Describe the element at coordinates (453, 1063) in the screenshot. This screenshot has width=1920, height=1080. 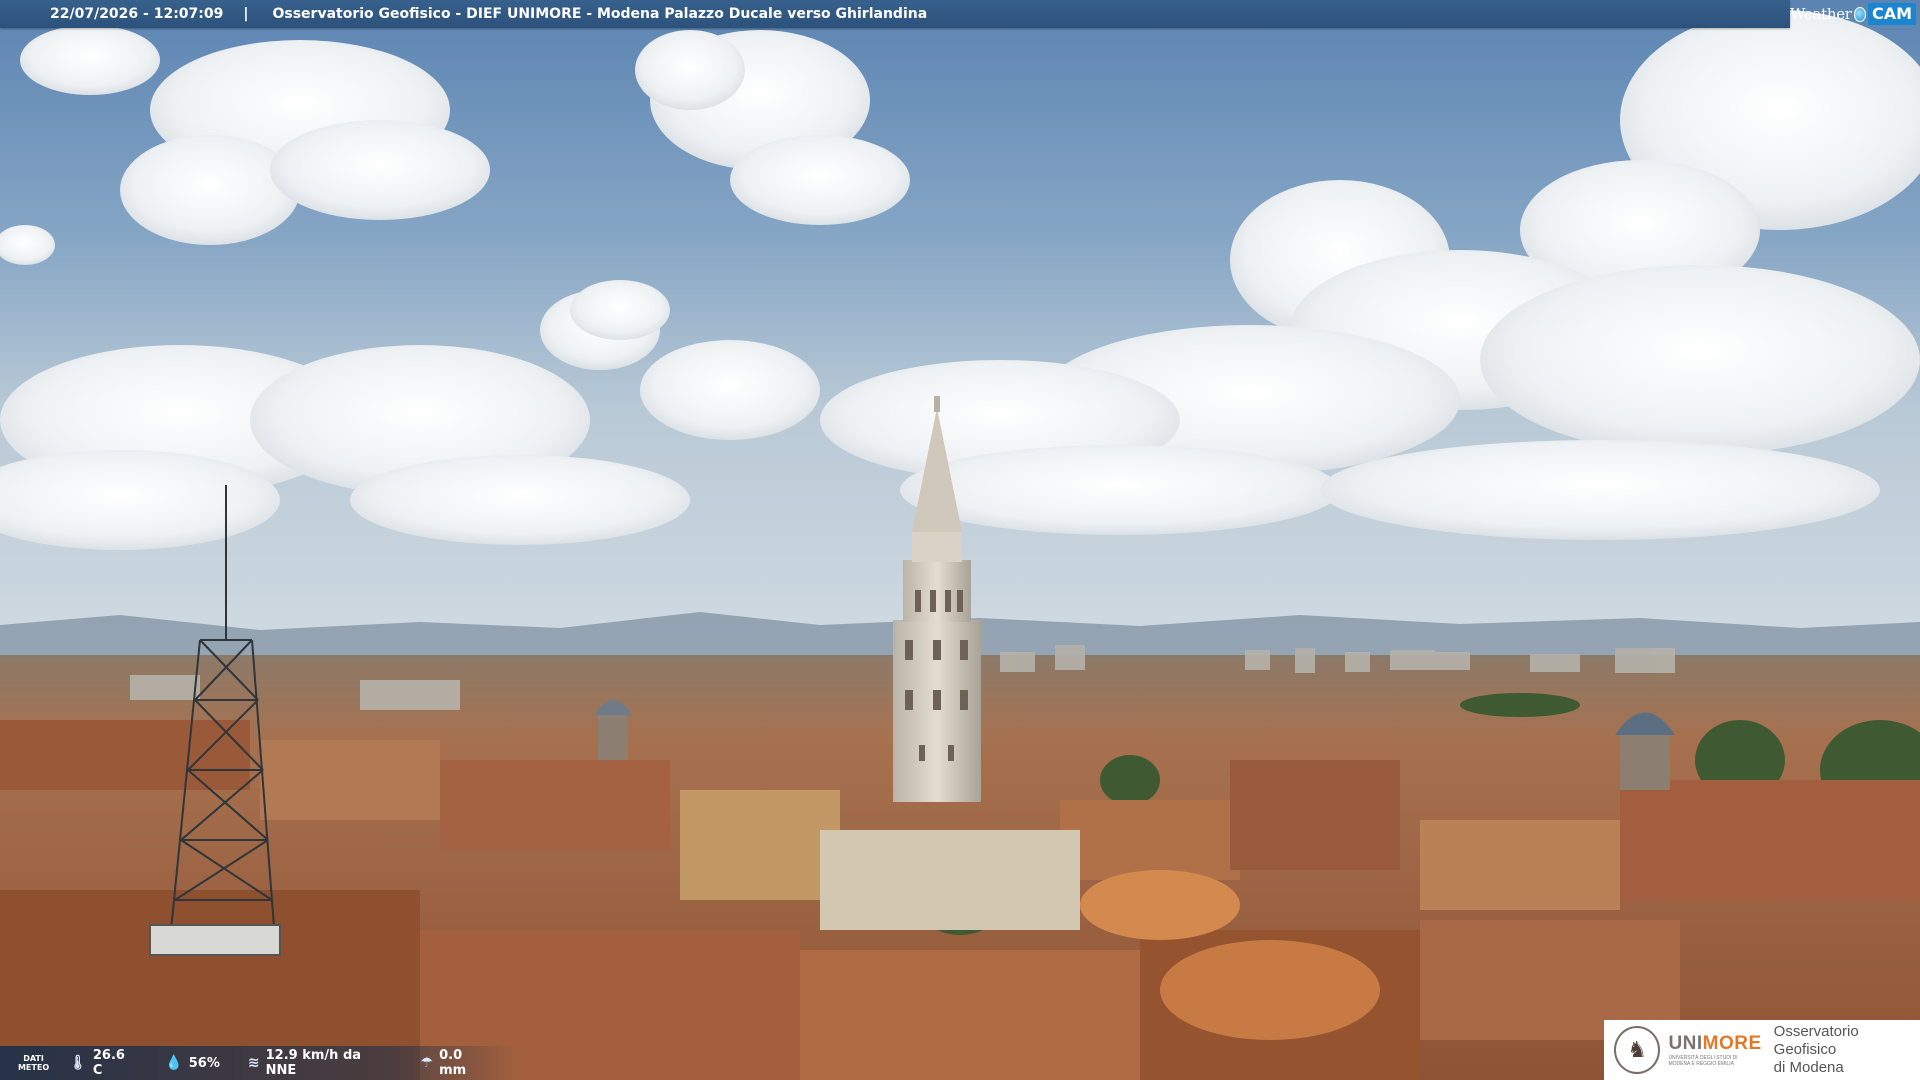
I see `rain-value: 0.0 mm` at that location.